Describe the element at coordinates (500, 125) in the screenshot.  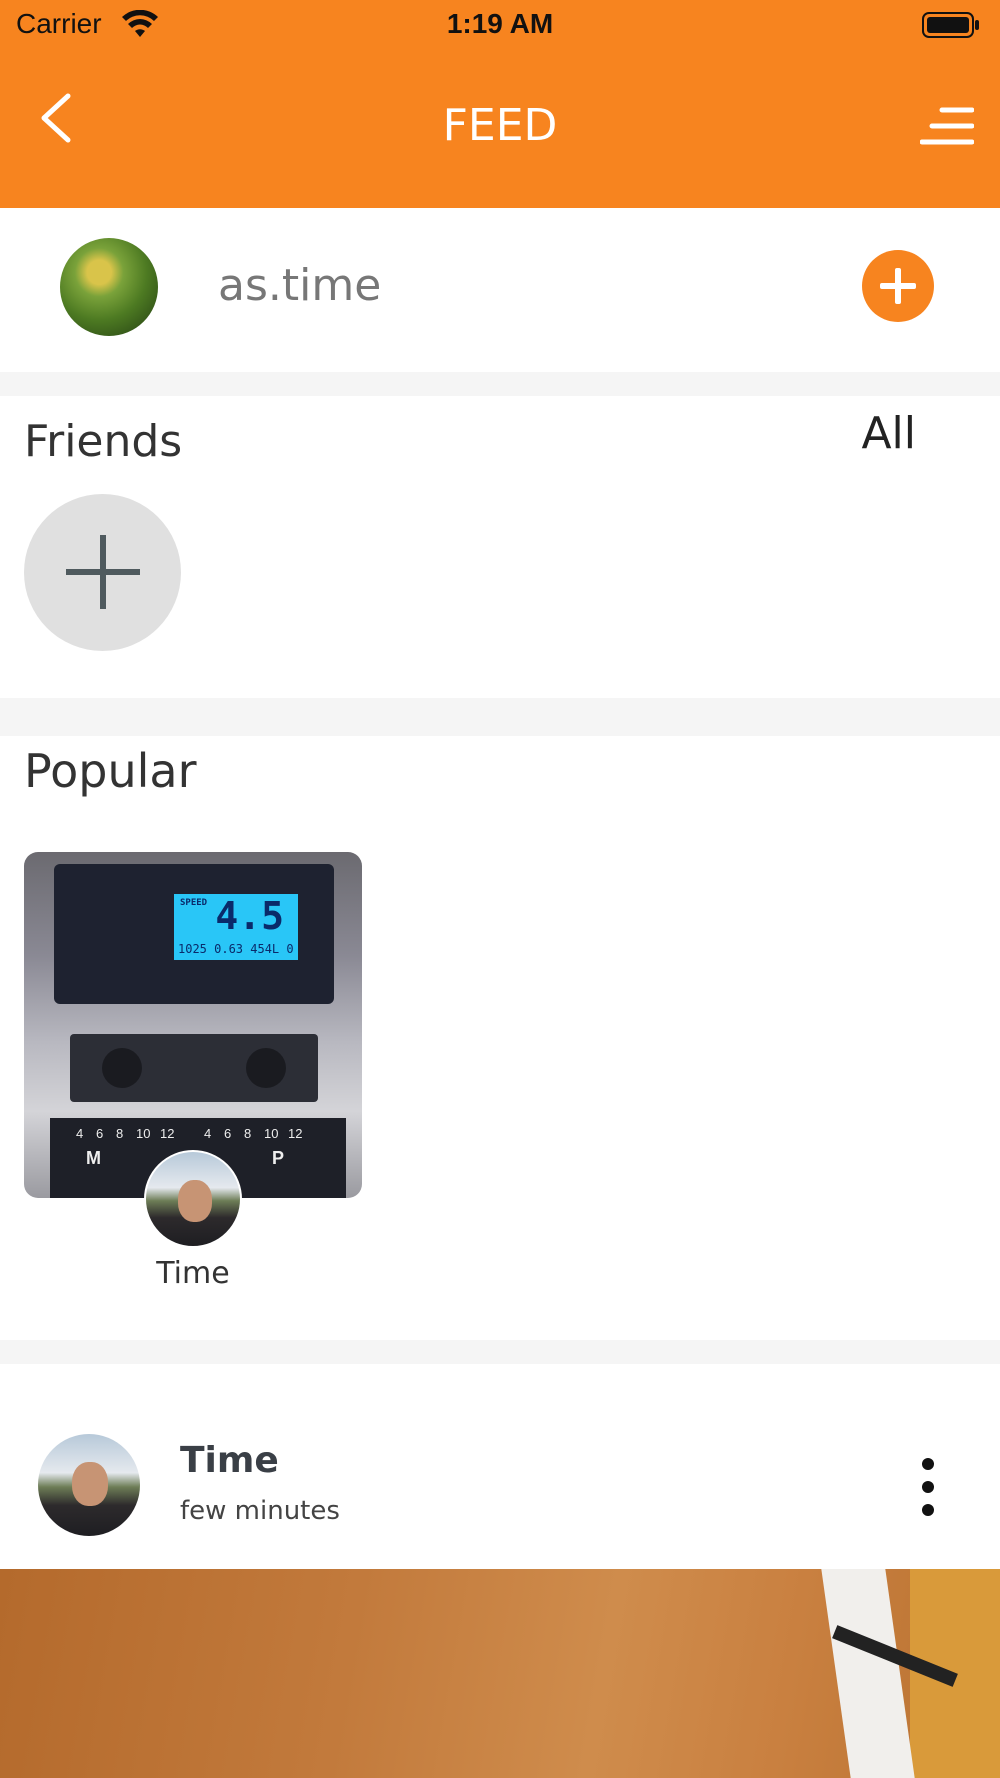
I see `page-title: FEED` at that location.